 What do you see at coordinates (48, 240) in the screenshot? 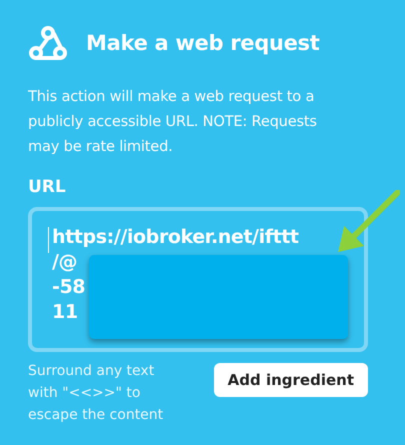
I see `text-cursor` at bounding box center [48, 240].